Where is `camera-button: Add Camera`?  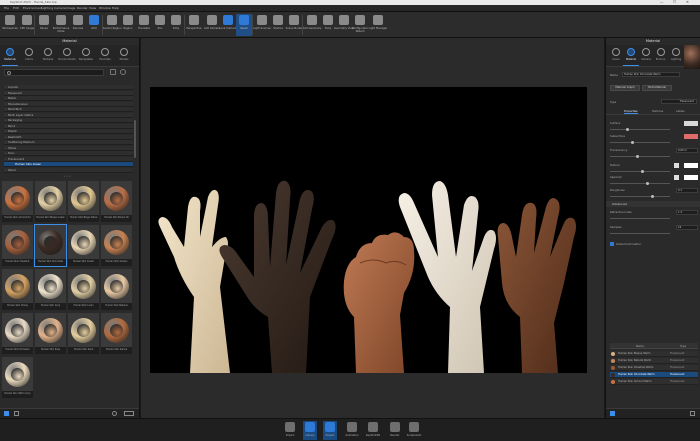
camera-button: Add Camera is located at coordinates (212, 25).